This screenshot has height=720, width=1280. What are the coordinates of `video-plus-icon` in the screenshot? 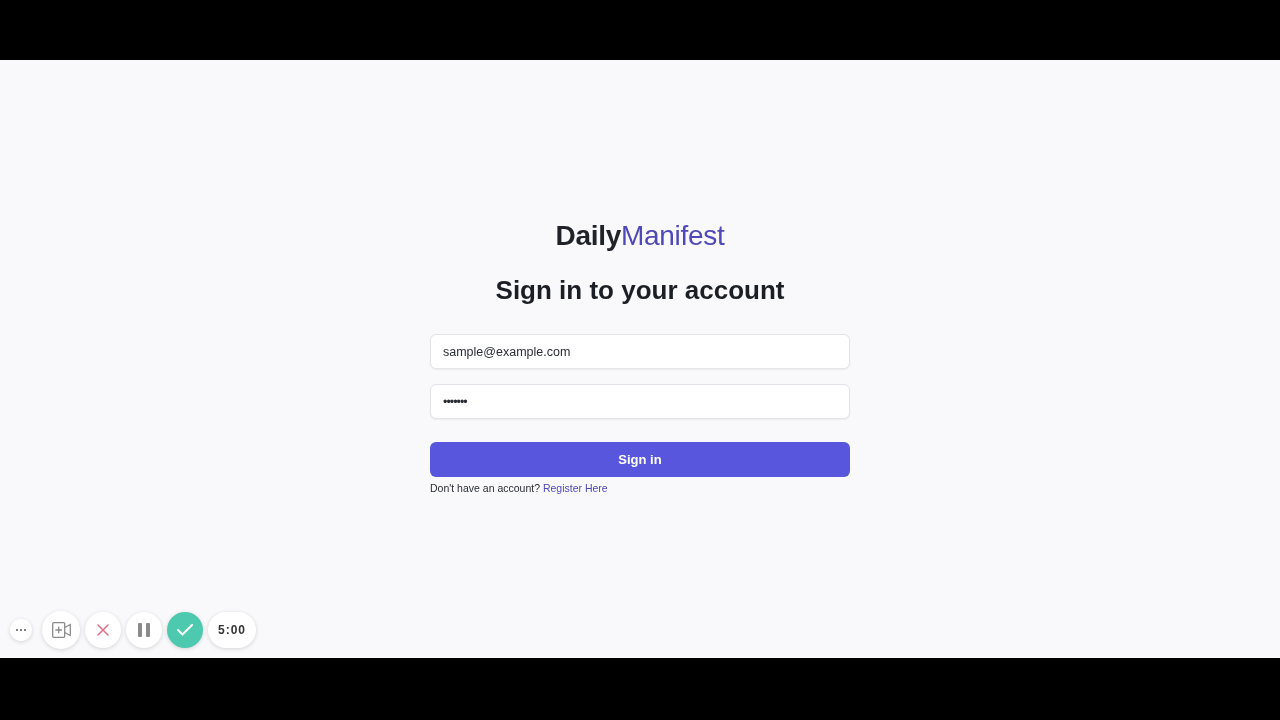 It's located at (61, 630).